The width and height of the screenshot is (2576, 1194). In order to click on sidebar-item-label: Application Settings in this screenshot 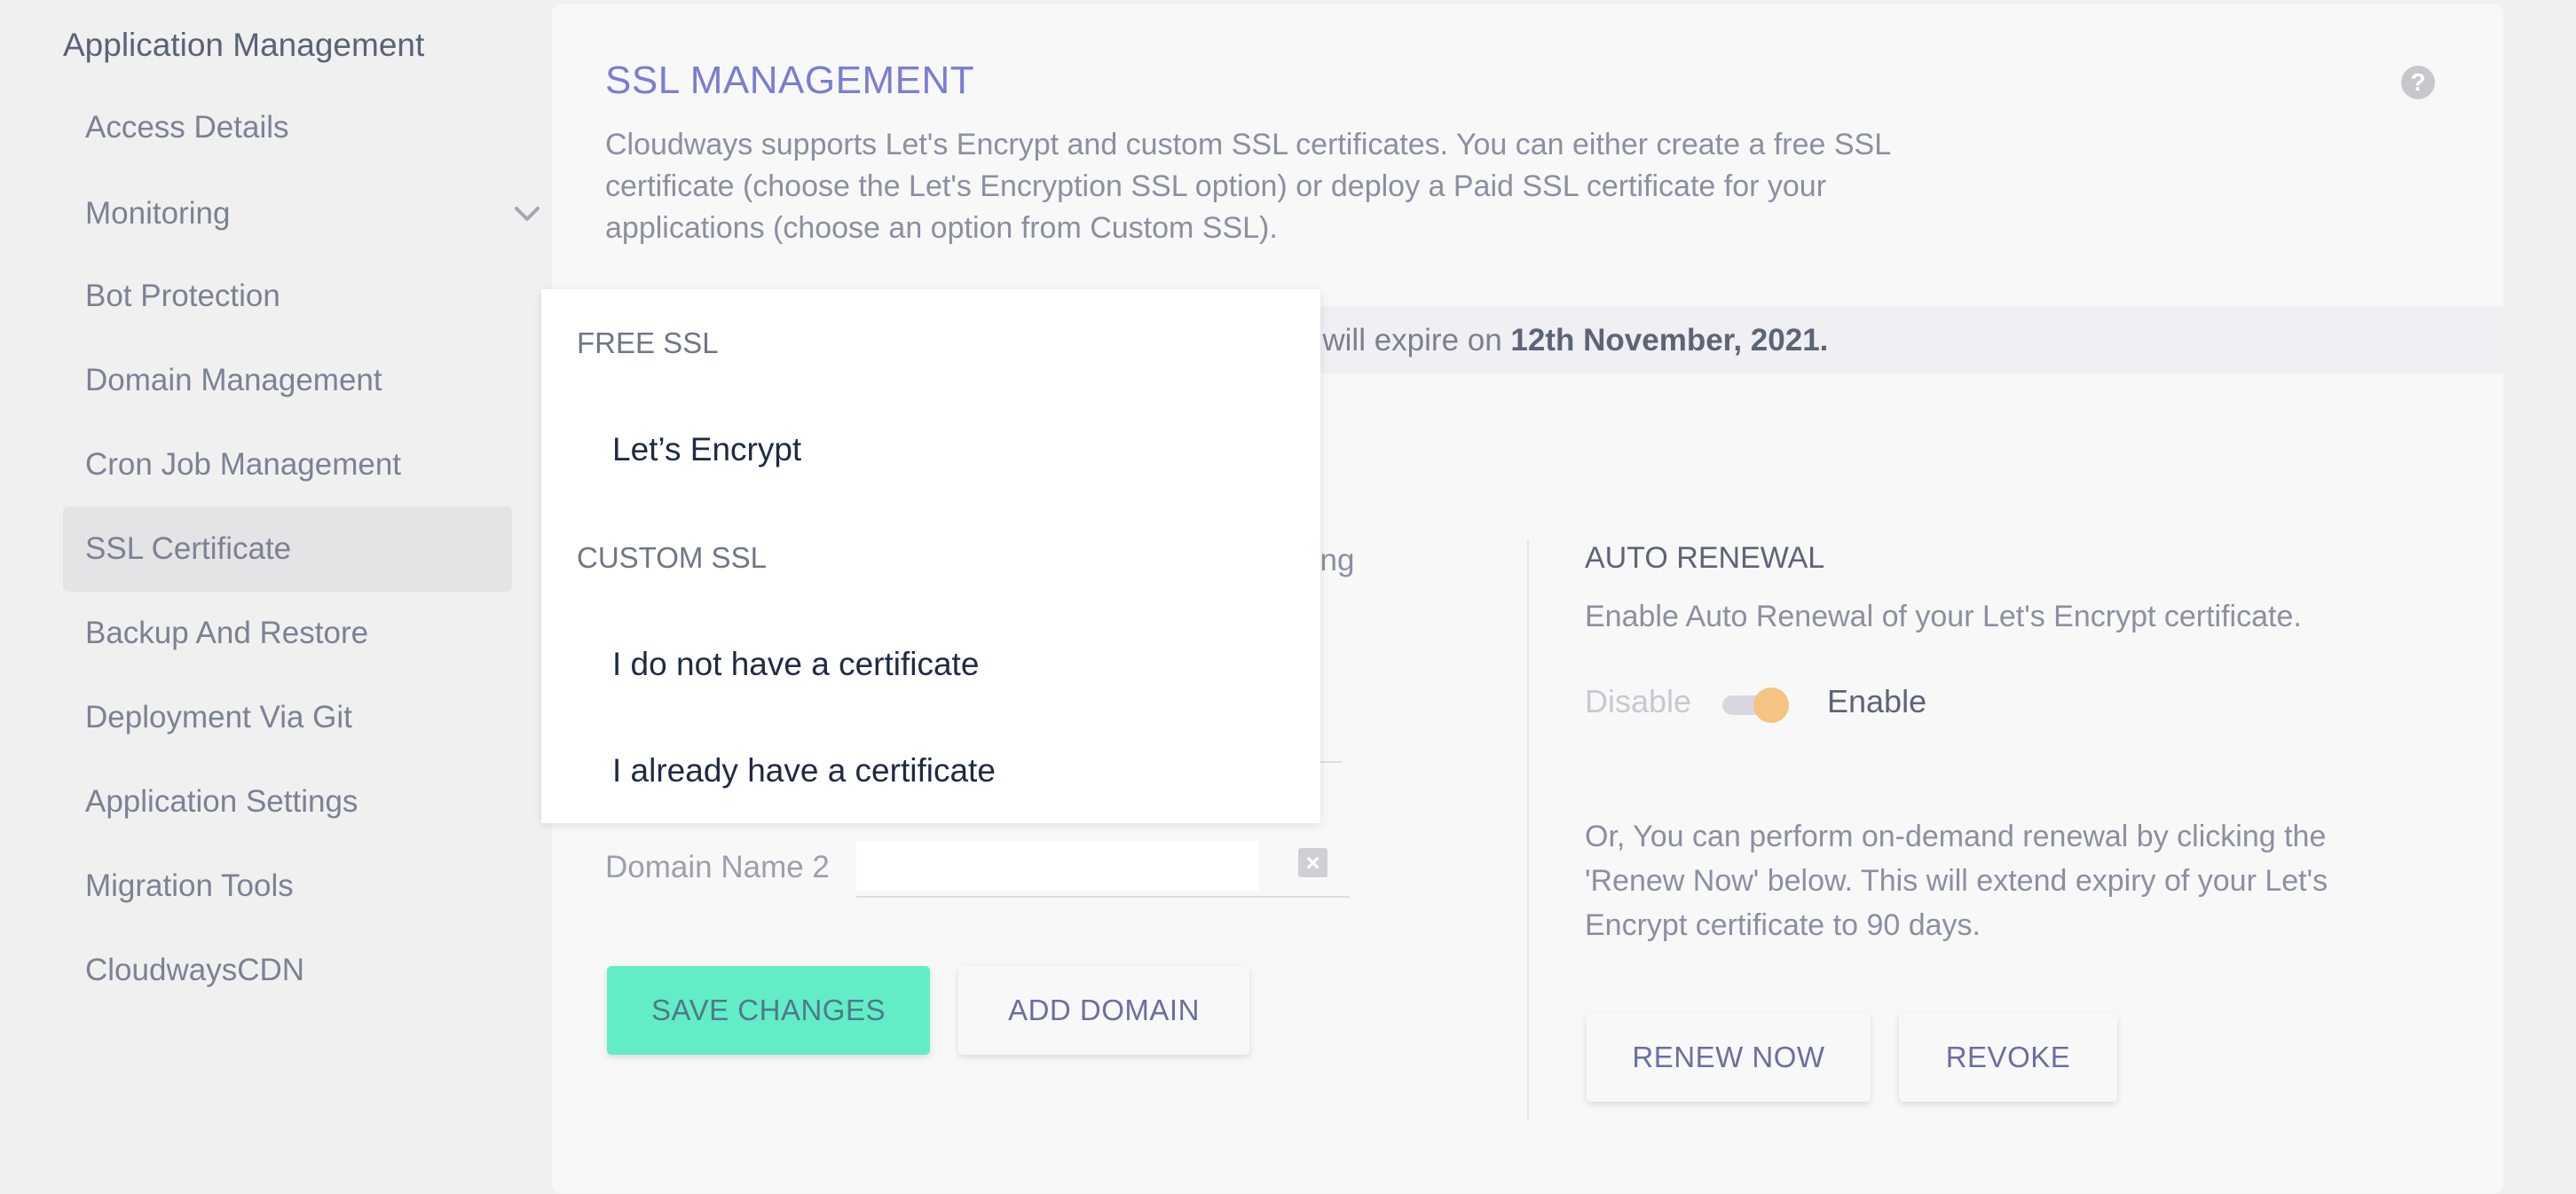, I will do `click(222, 801)`.